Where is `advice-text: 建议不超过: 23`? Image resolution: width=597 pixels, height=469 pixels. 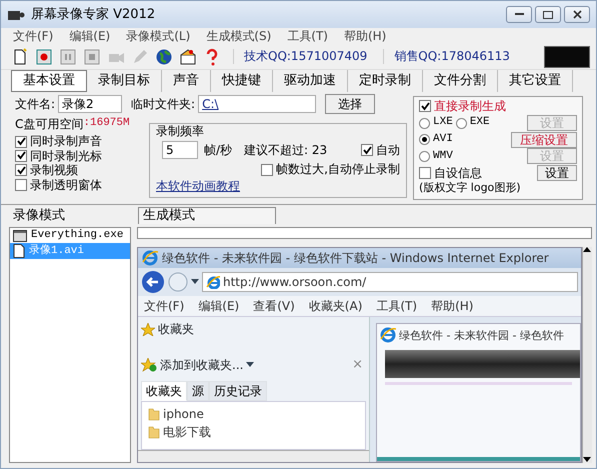
advice-text: 建议不超过: 23 is located at coordinates (286, 150).